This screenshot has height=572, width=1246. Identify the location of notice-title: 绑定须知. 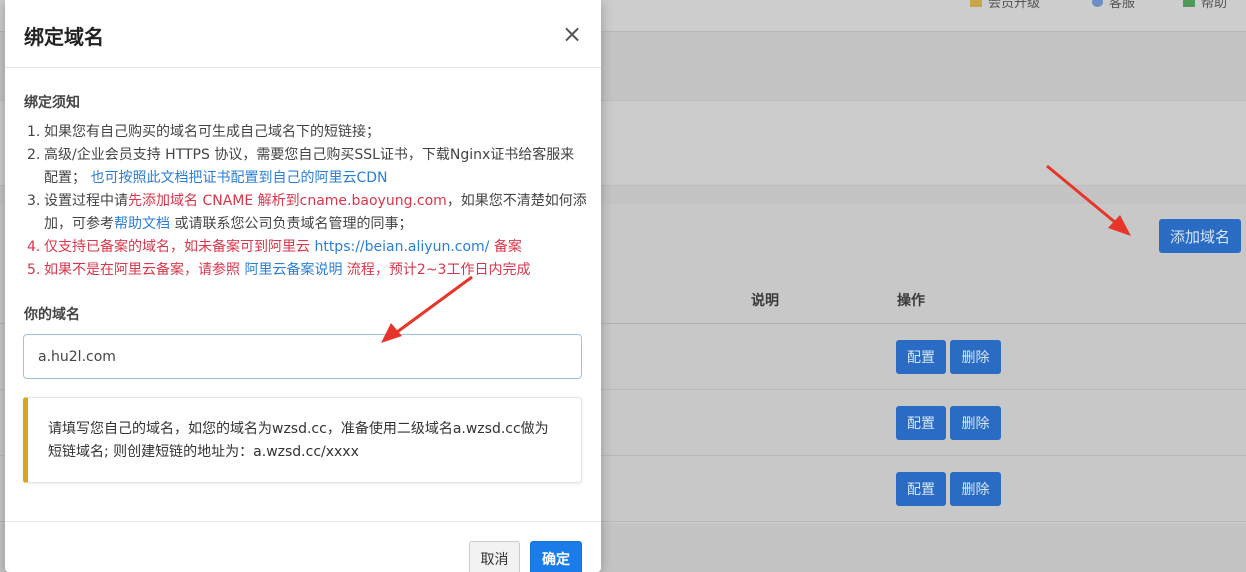
(52, 103).